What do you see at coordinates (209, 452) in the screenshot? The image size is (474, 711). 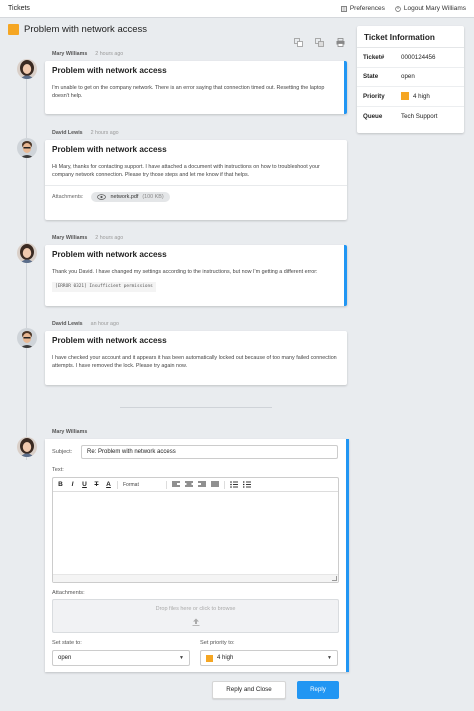 I see `subject-input: Re: Problem with network access` at bounding box center [209, 452].